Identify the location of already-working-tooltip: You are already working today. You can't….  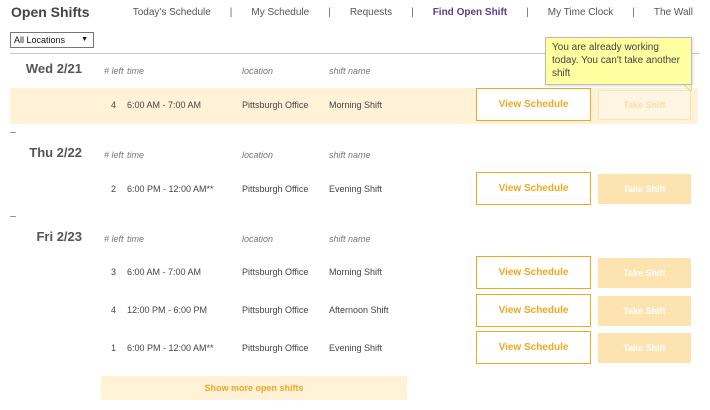
(618, 61).